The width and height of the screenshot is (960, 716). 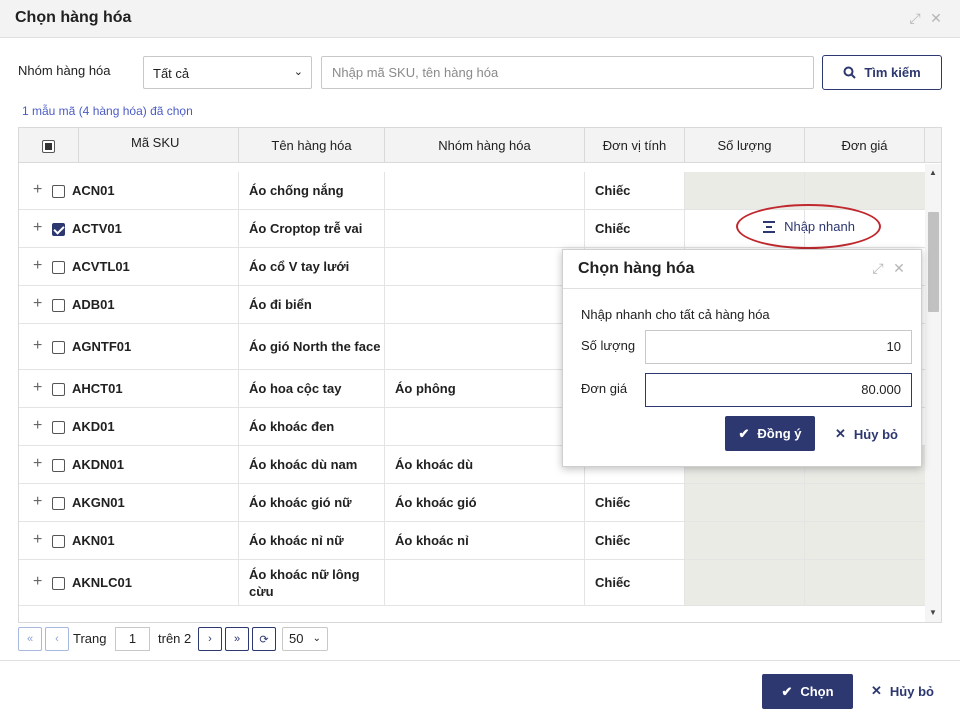 I want to click on cell-name: Áo Croptop trễ vai, so click(x=312, y=228).